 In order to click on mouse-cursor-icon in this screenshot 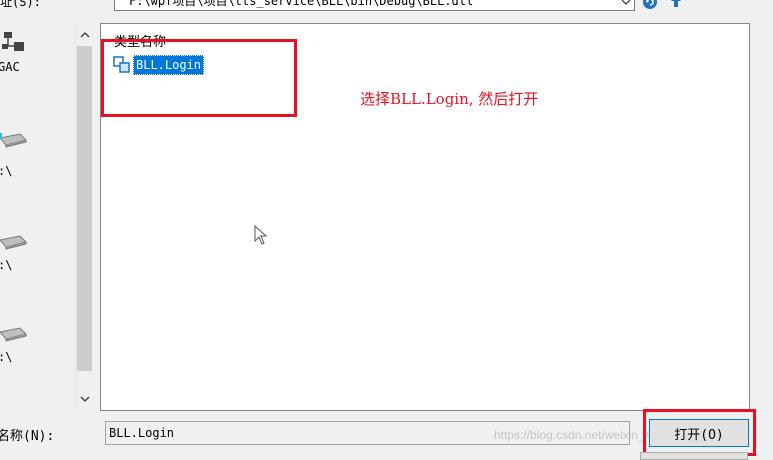, I will do `click(262, 235)`.